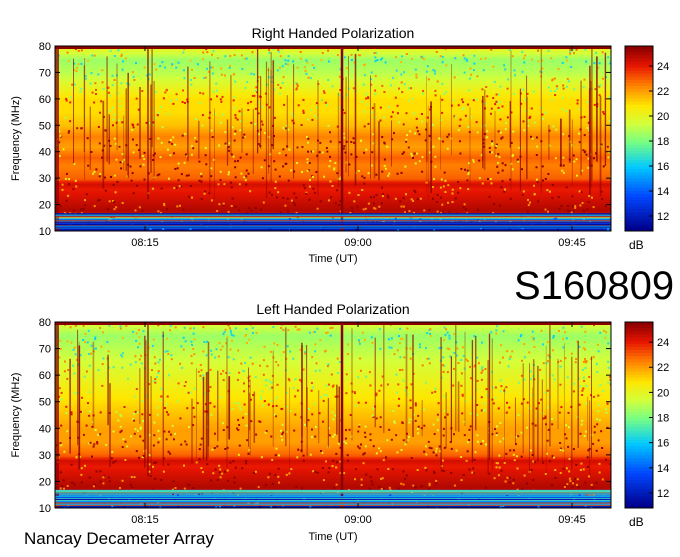 This screenshot has height=557, width=680. I want to click on instrument-name-label: Nancay Decameter Array, so click(119, 538).